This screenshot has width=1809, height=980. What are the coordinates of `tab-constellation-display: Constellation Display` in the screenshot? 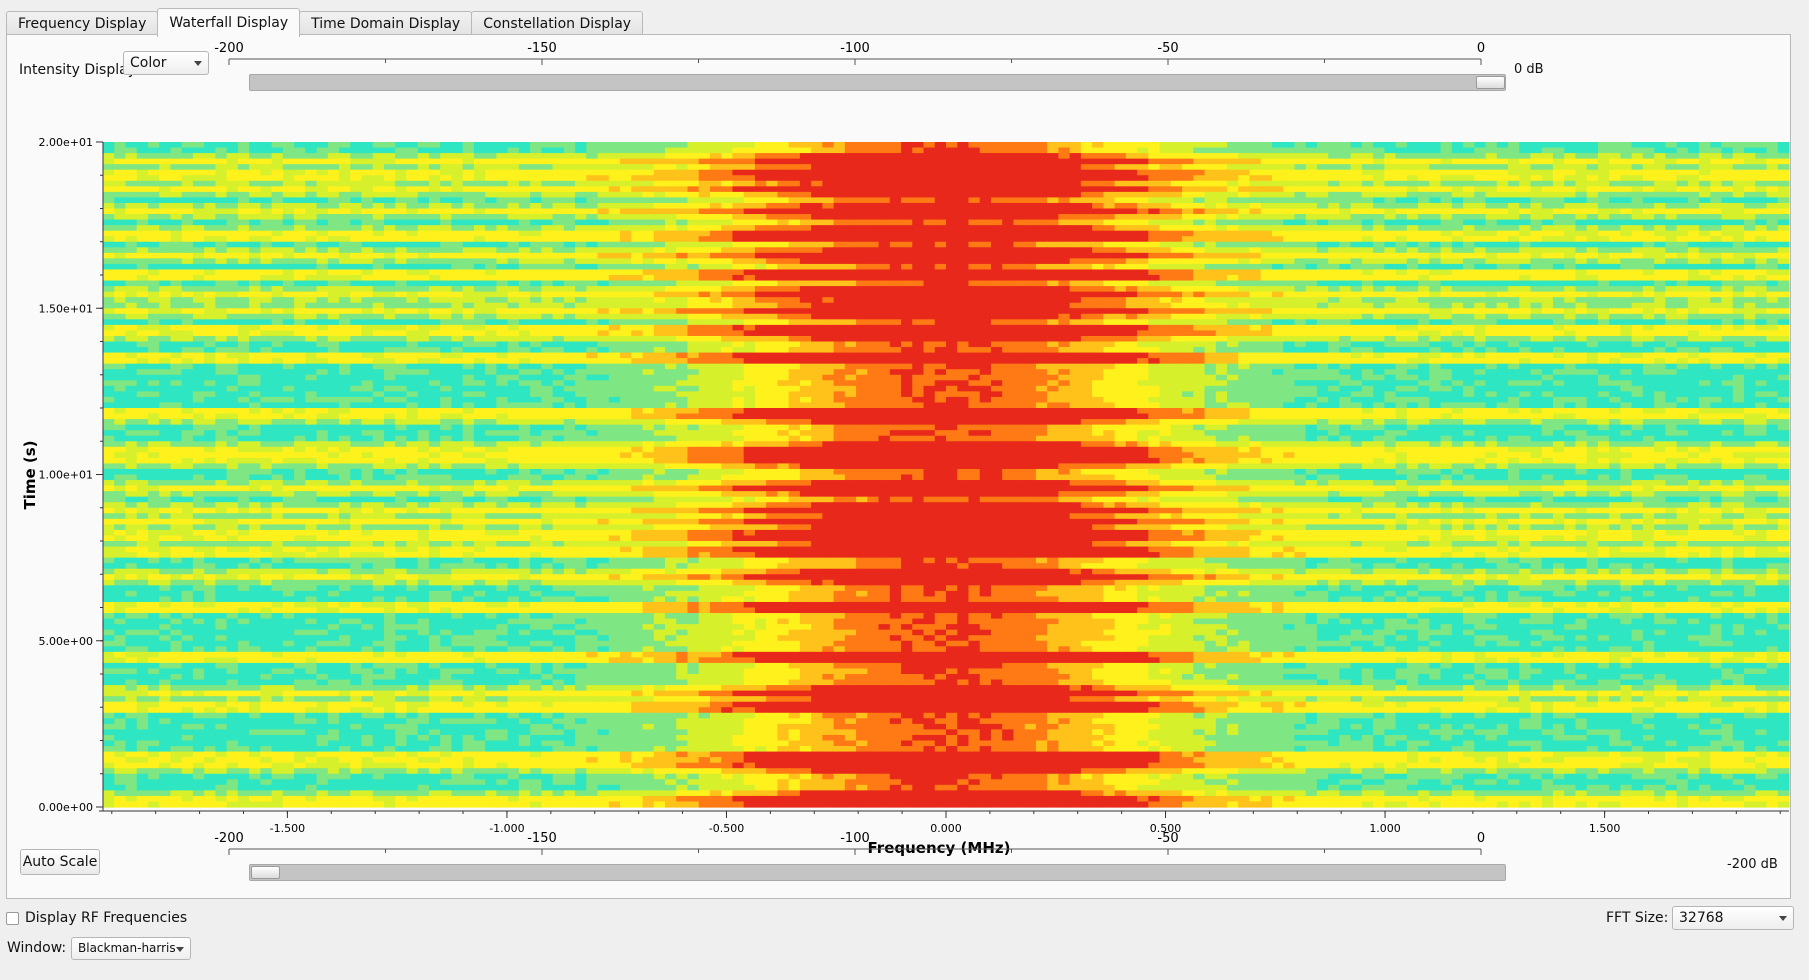 It's located at (557, 23).